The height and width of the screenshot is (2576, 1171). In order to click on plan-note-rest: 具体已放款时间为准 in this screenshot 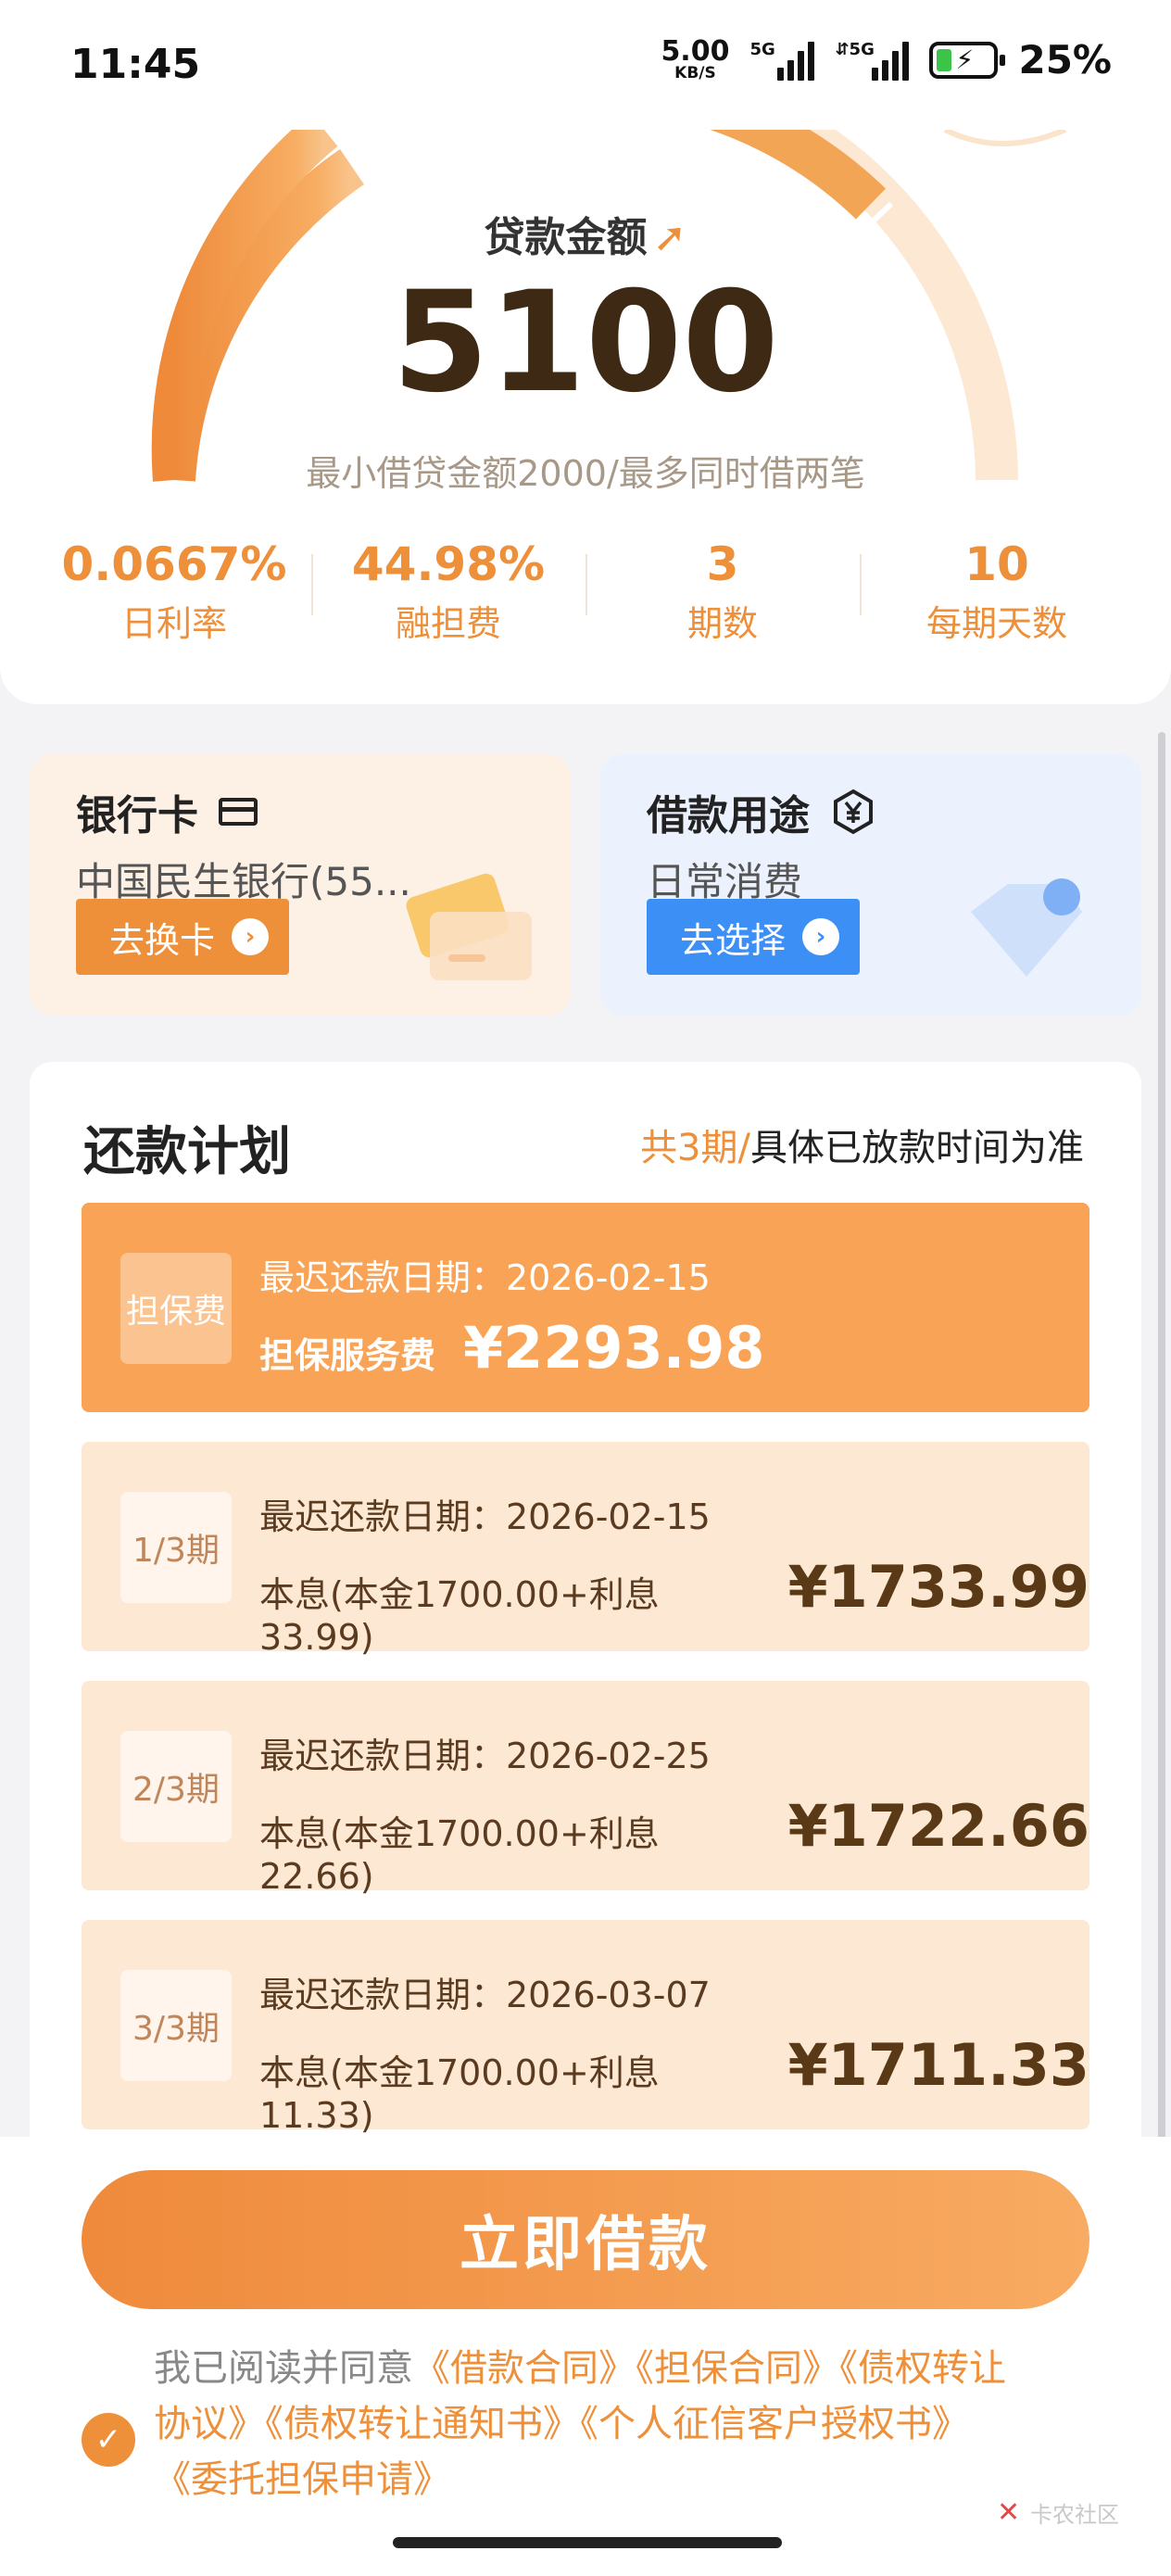, I will do `click(917, 1148)`.